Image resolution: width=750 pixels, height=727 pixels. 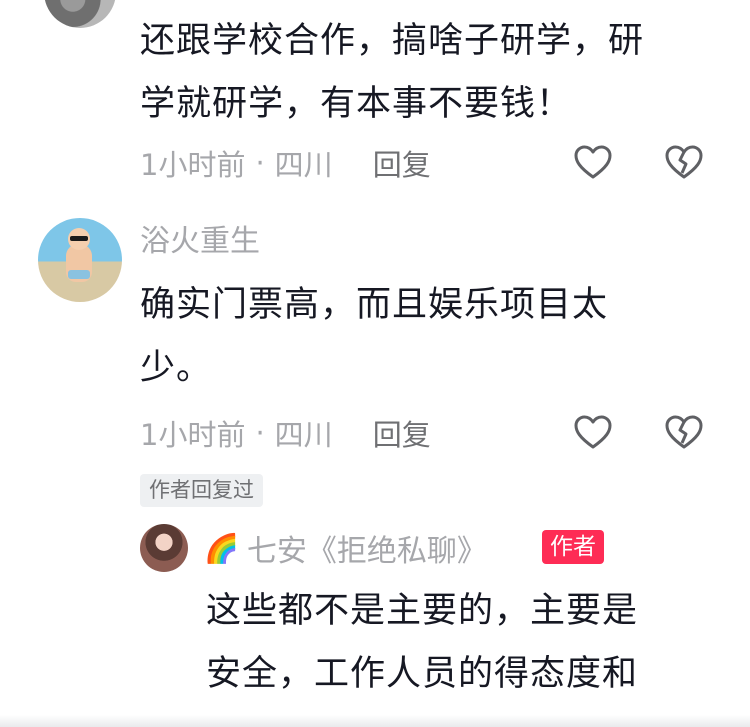 What do you see at coordinates (221, 548) in the screenshot?
I see `rainbow-icon: 🌈` at bounding box center [221, 548].